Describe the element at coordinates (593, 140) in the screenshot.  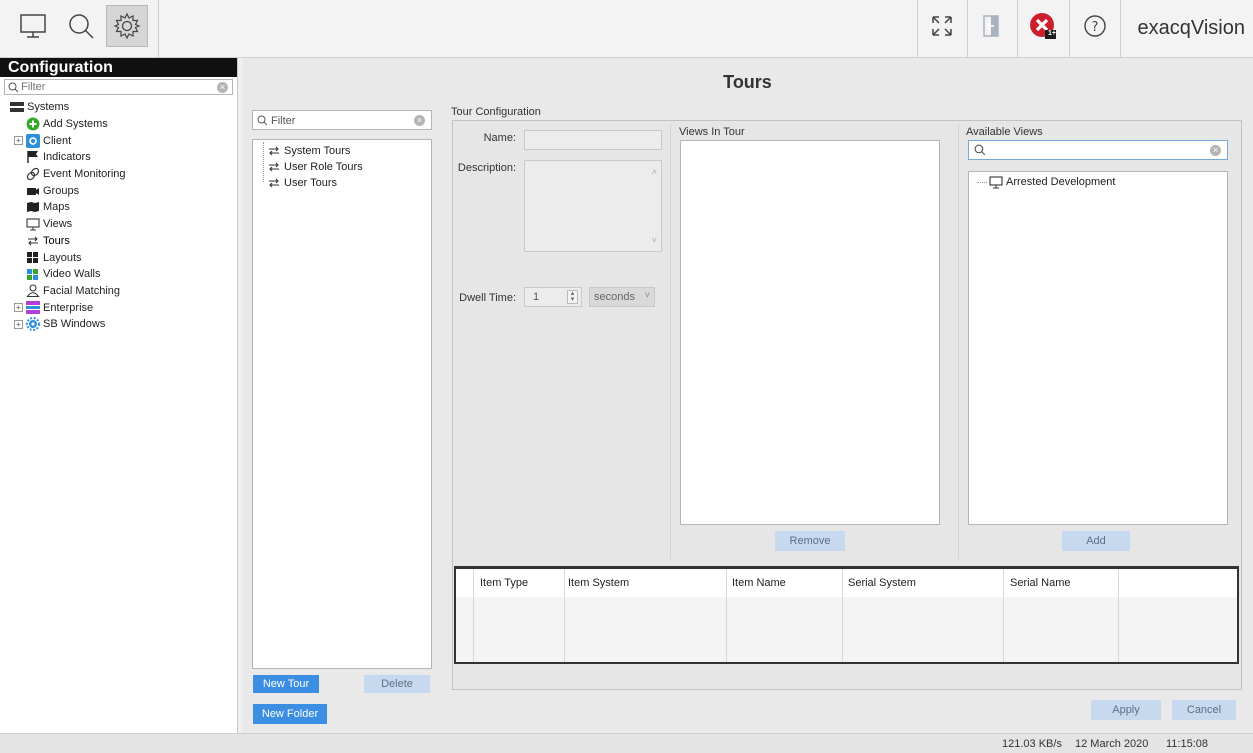
I see `name-field` at that location.